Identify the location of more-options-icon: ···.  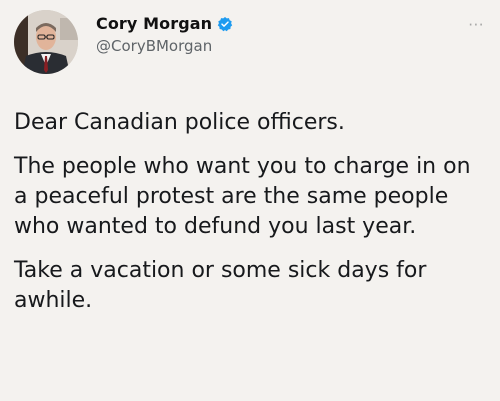
(476, 25).